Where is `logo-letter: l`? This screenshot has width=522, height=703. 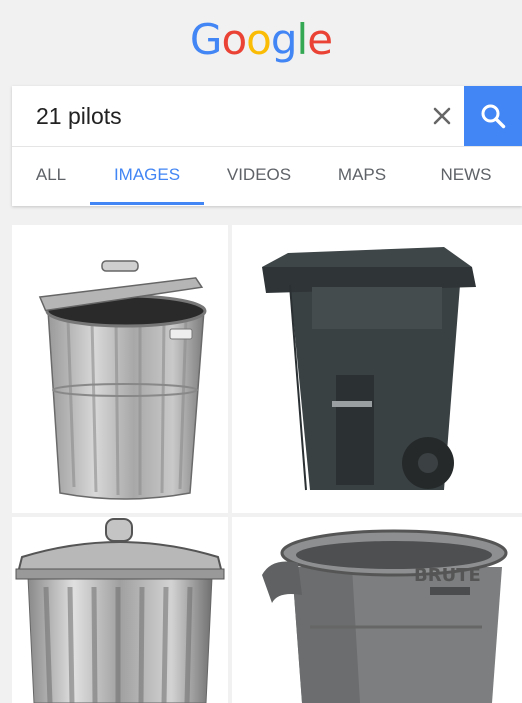
logo-letter: l is located at coordinates (302, 39).